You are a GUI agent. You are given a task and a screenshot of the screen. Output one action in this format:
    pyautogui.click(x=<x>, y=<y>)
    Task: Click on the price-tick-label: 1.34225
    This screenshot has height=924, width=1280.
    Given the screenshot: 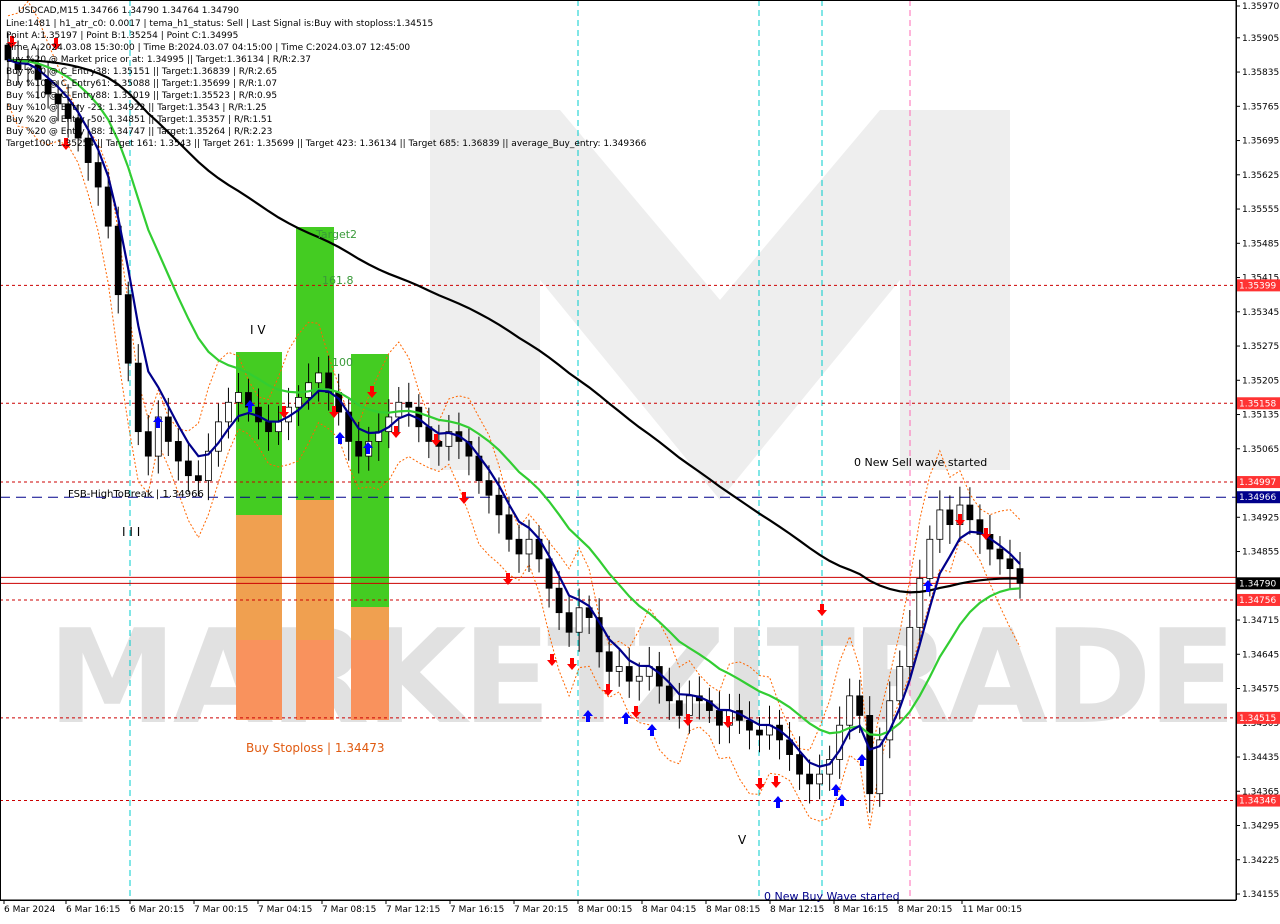 What is the action you would take?
    pyautogui.click(x=1260, y=861)
    